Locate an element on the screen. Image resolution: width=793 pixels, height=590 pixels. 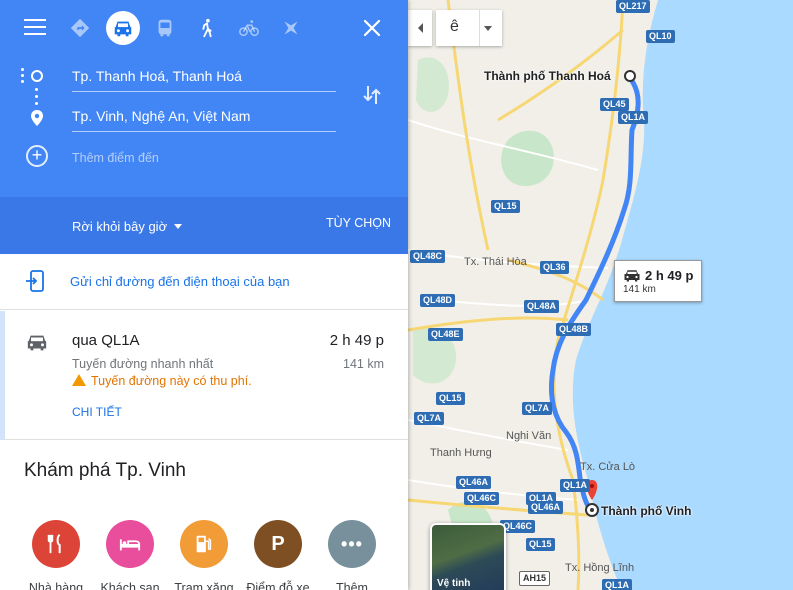
destination-city-label: Thành phố Vinh is located at coordinates (646, 511).